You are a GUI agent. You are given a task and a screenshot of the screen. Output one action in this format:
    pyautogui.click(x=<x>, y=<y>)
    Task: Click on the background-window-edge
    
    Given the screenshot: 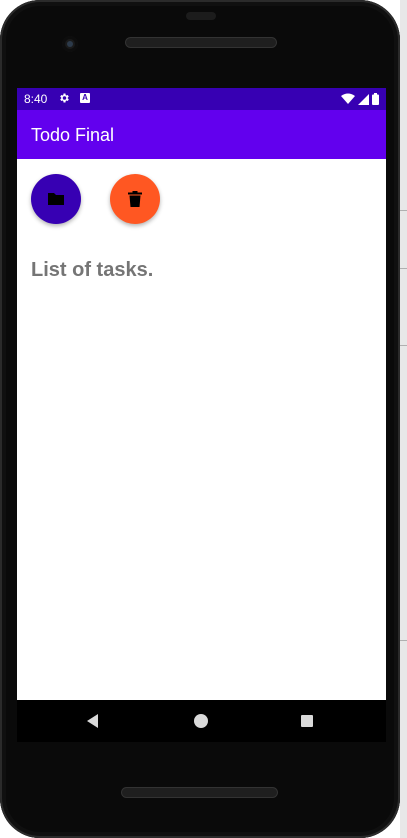 What is the action you would take?
    pyautogui.click(x=403, y=419)
    